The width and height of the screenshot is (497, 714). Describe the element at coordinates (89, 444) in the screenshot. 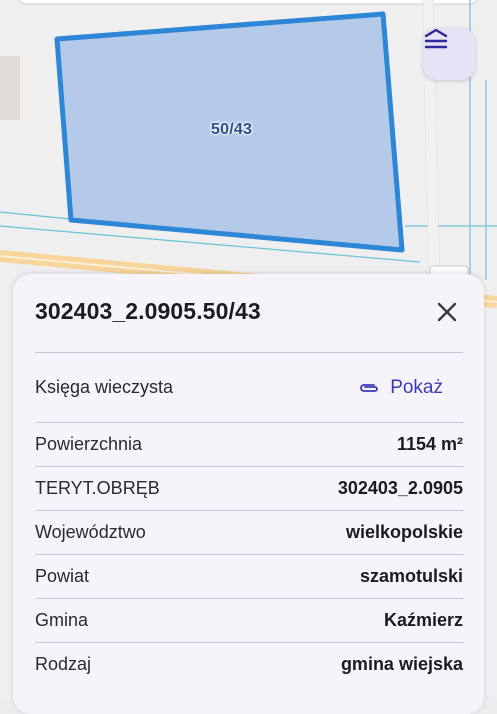

I see `area-label: Powierzchnia` at that location.